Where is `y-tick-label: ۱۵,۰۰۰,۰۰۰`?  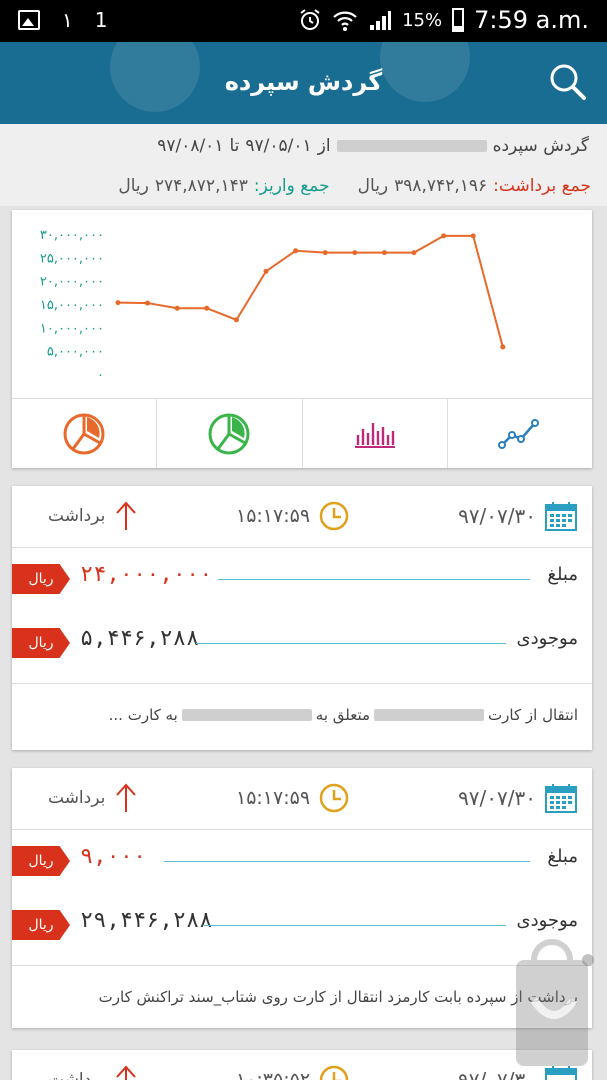 y-tick-label: ۱۵,۰۰۰,۰۰۰ is located at coordinates (72, 305).